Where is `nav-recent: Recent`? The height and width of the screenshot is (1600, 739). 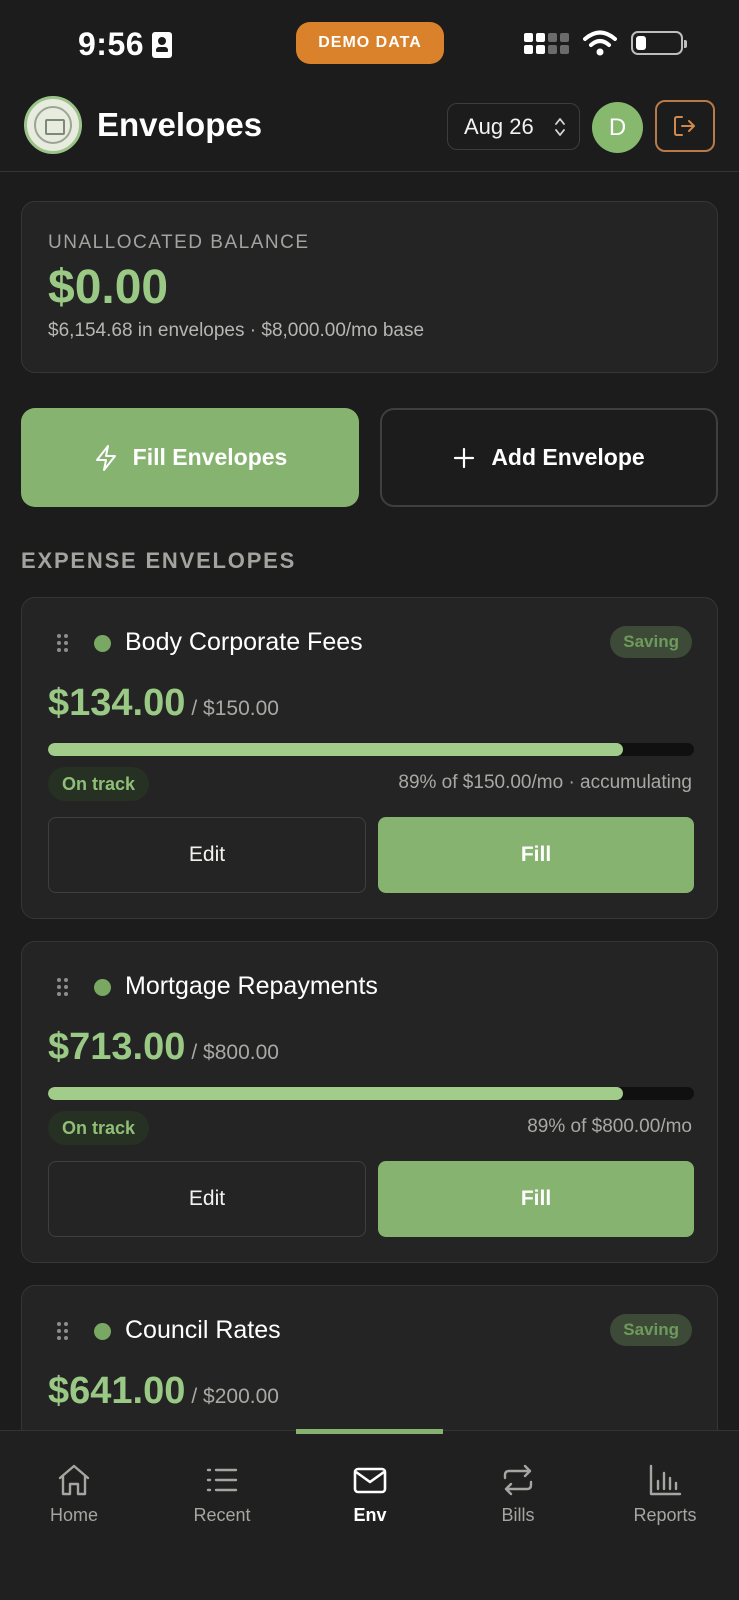 nav-recent: Recent is located at coordinates (222, 1494).